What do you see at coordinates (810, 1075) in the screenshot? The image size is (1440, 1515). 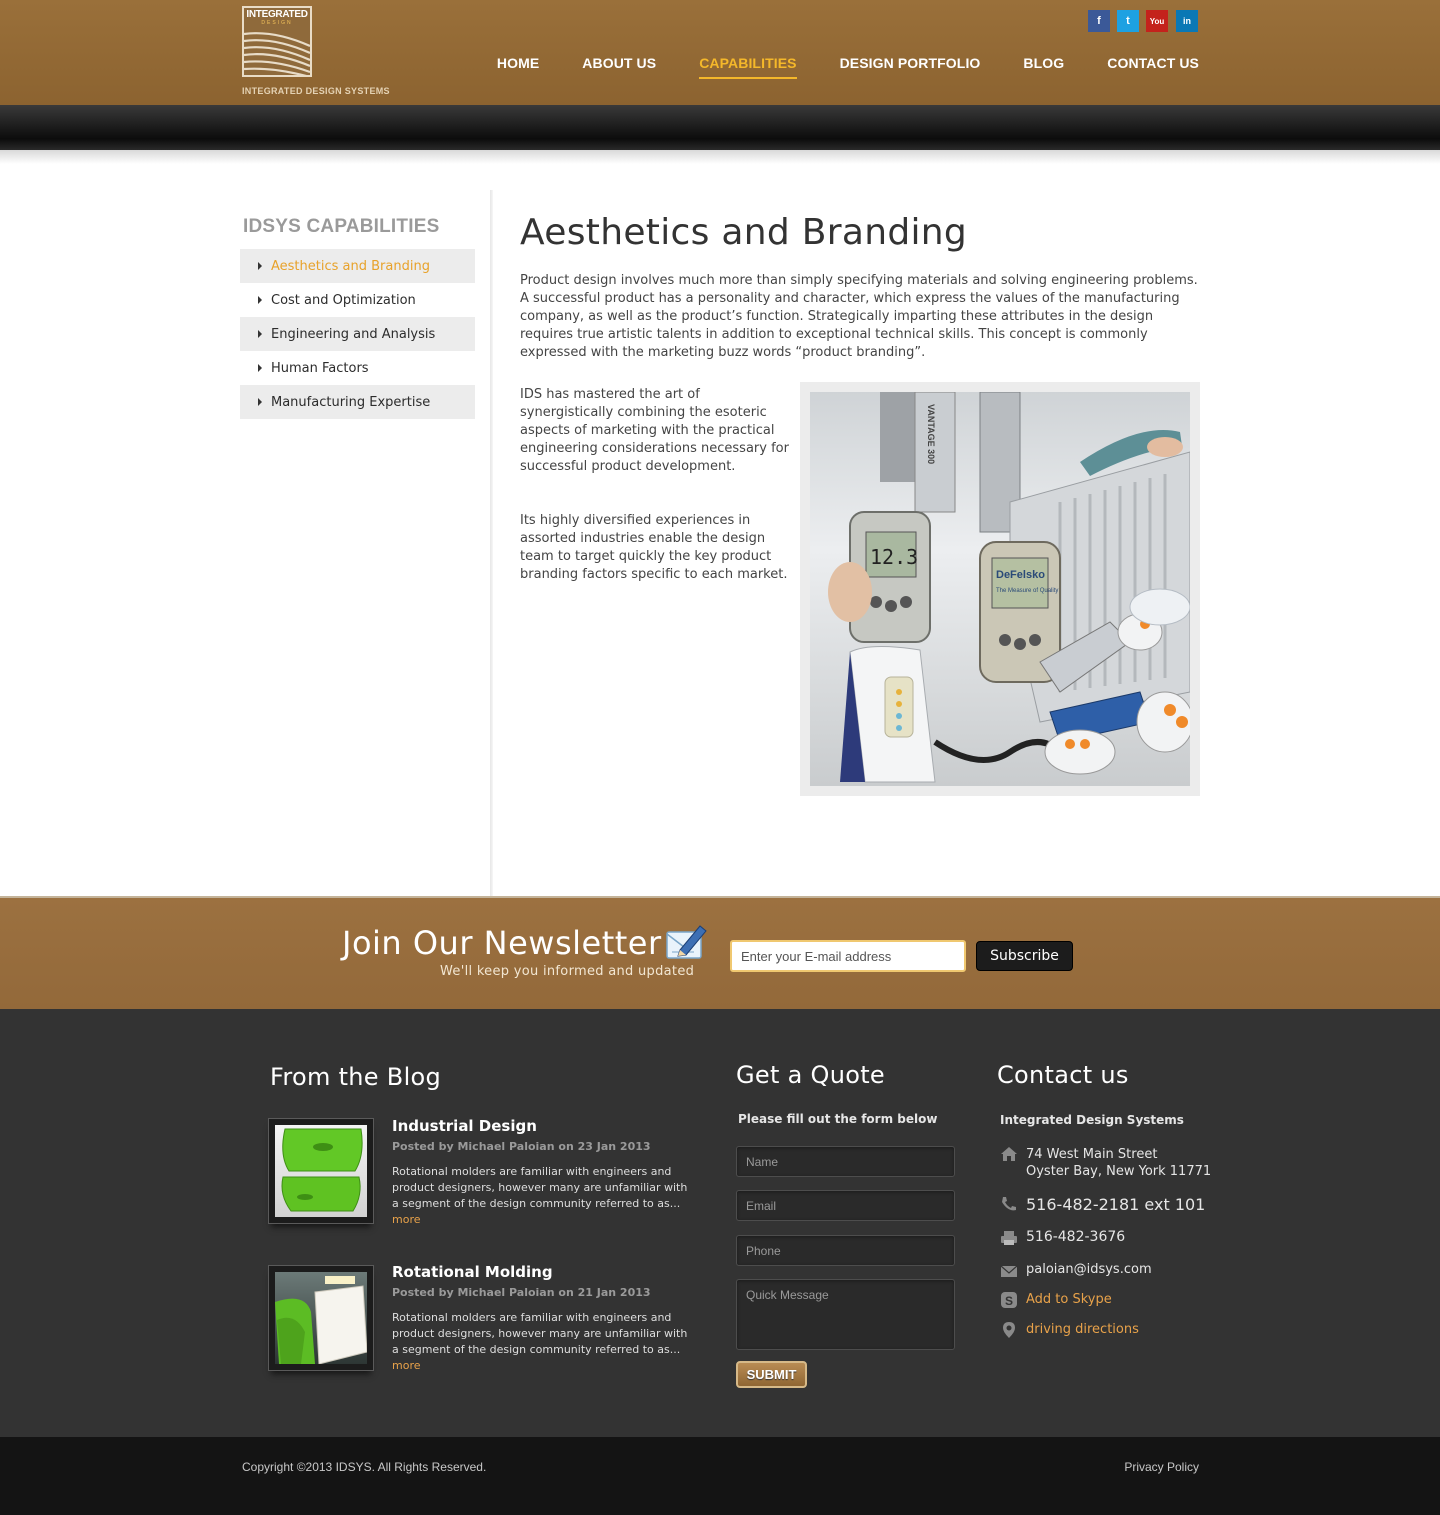 I see `quote-heading: Get a Quote` at bounding box center [810, 1075].